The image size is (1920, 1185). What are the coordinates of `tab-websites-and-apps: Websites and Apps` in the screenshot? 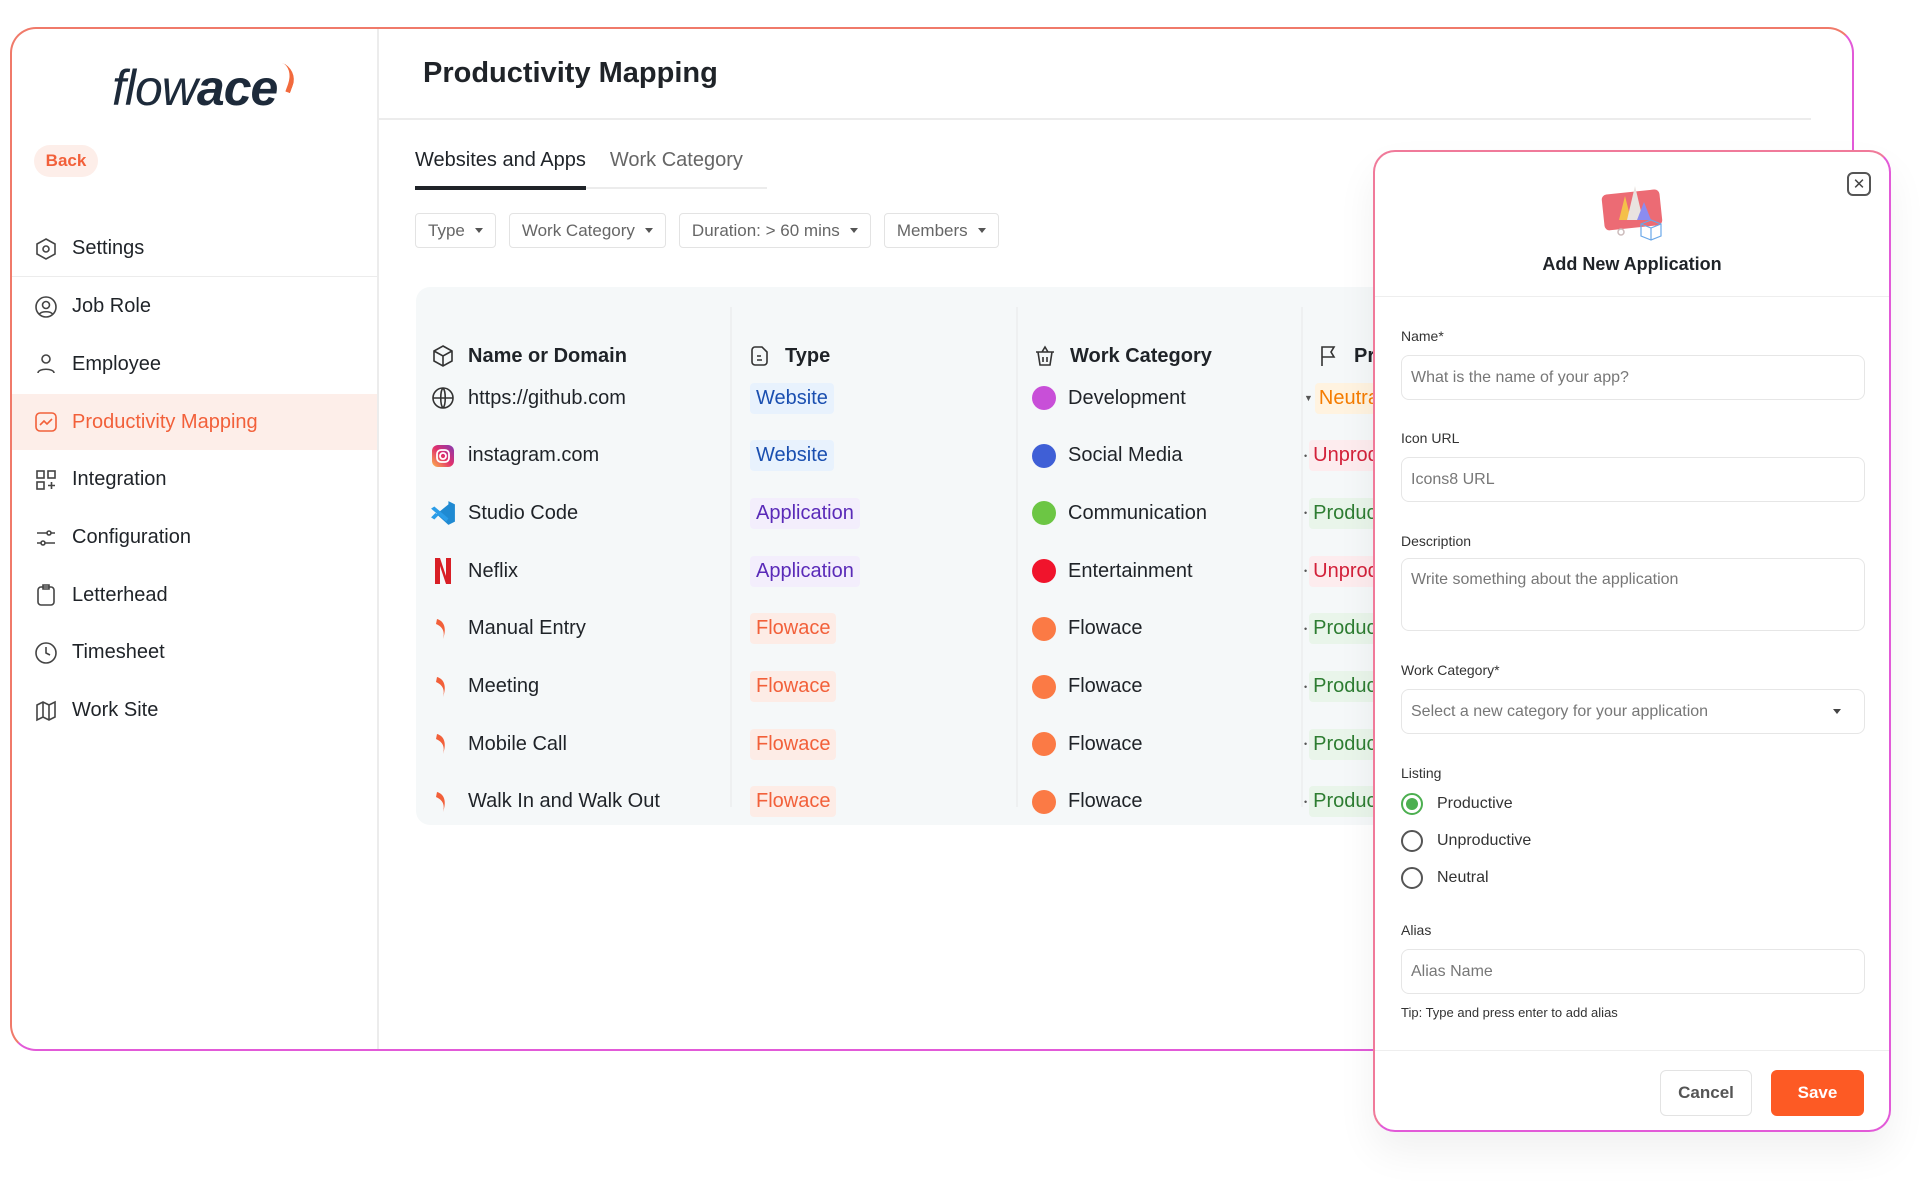 It's located at (500, 169).